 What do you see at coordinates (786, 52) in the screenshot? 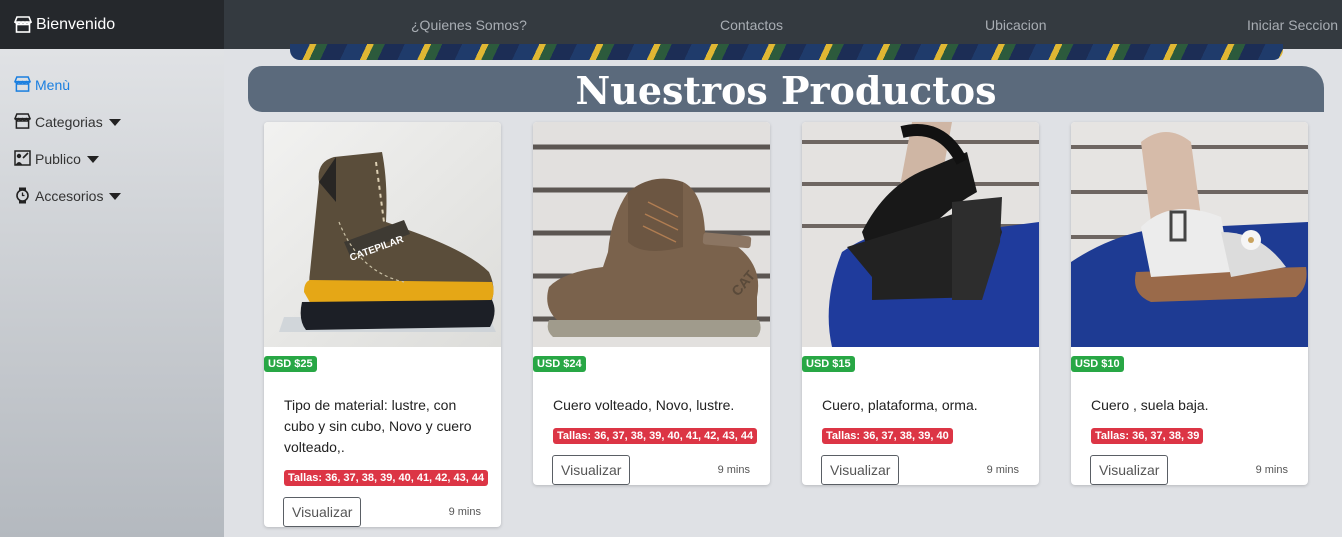
I see `banner-image` at bounding box center [786, 52].